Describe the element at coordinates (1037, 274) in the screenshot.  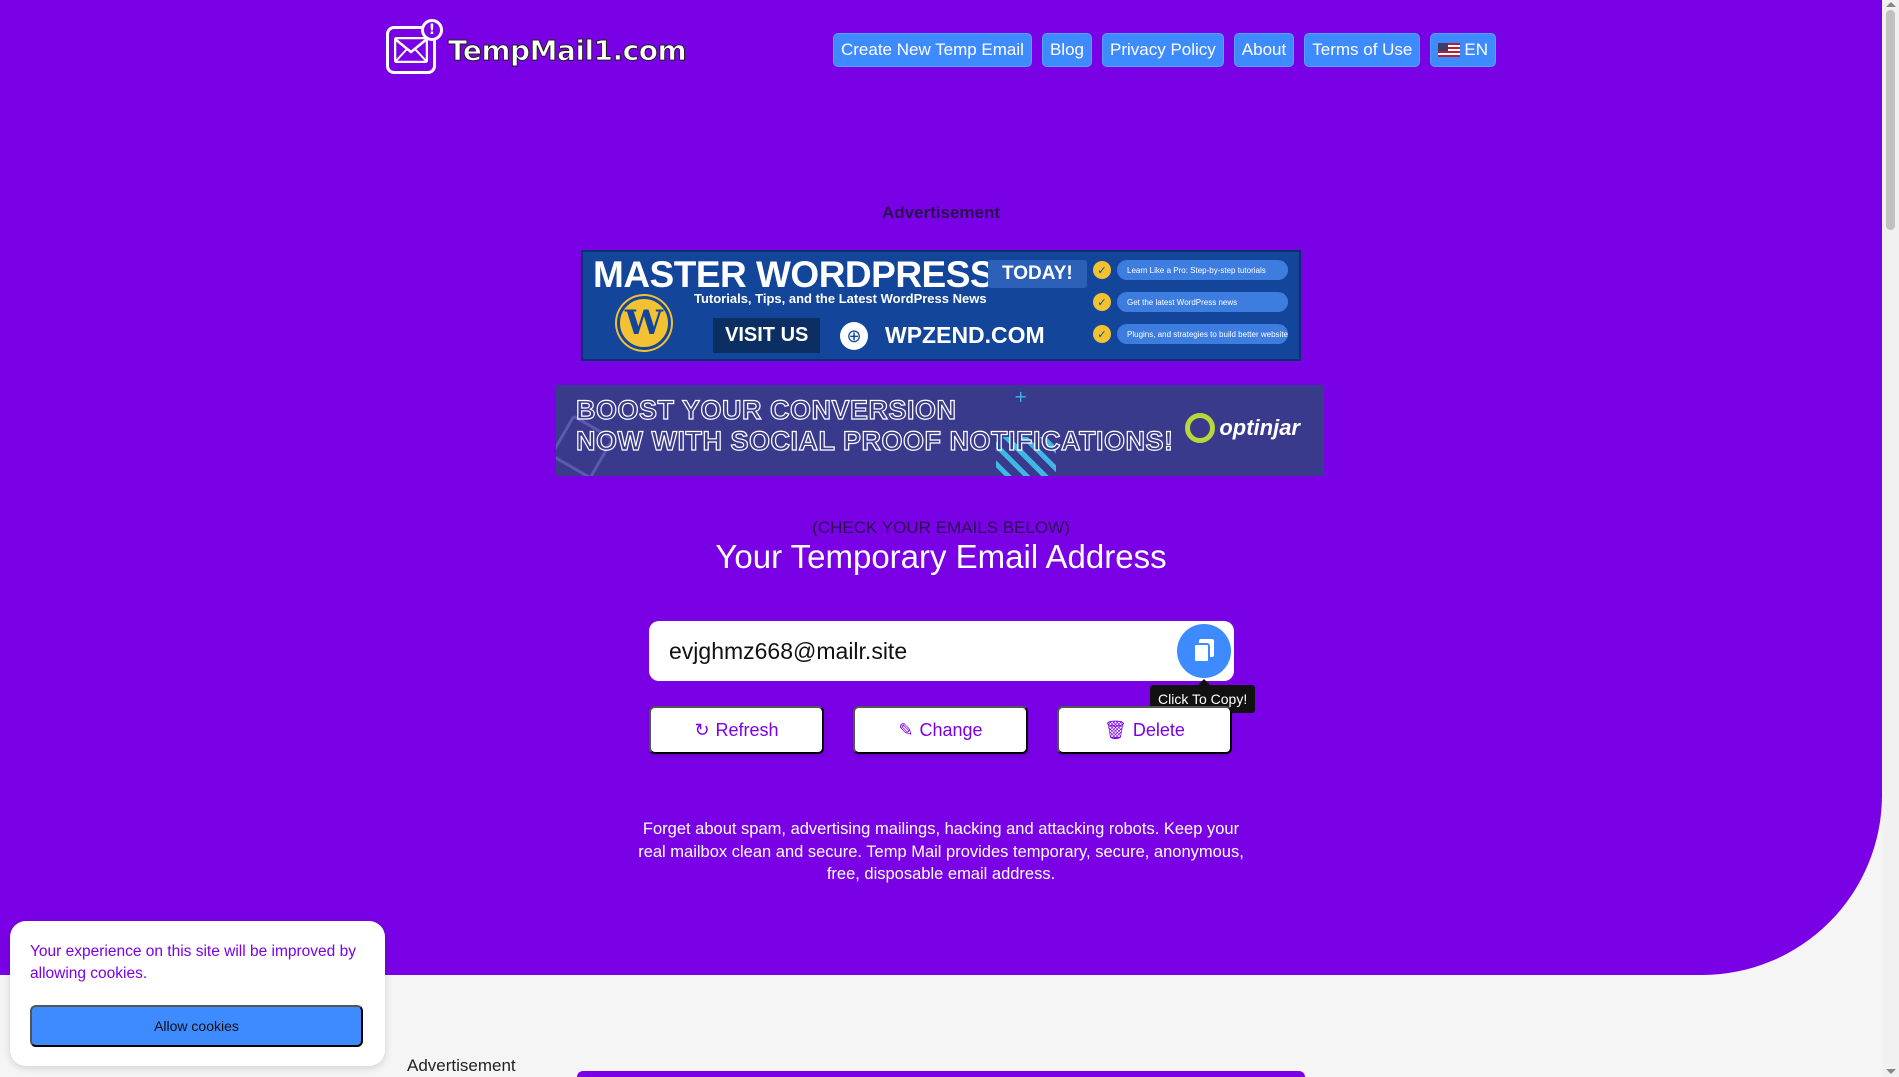
I see `banner-today: TODAY!` at that location.